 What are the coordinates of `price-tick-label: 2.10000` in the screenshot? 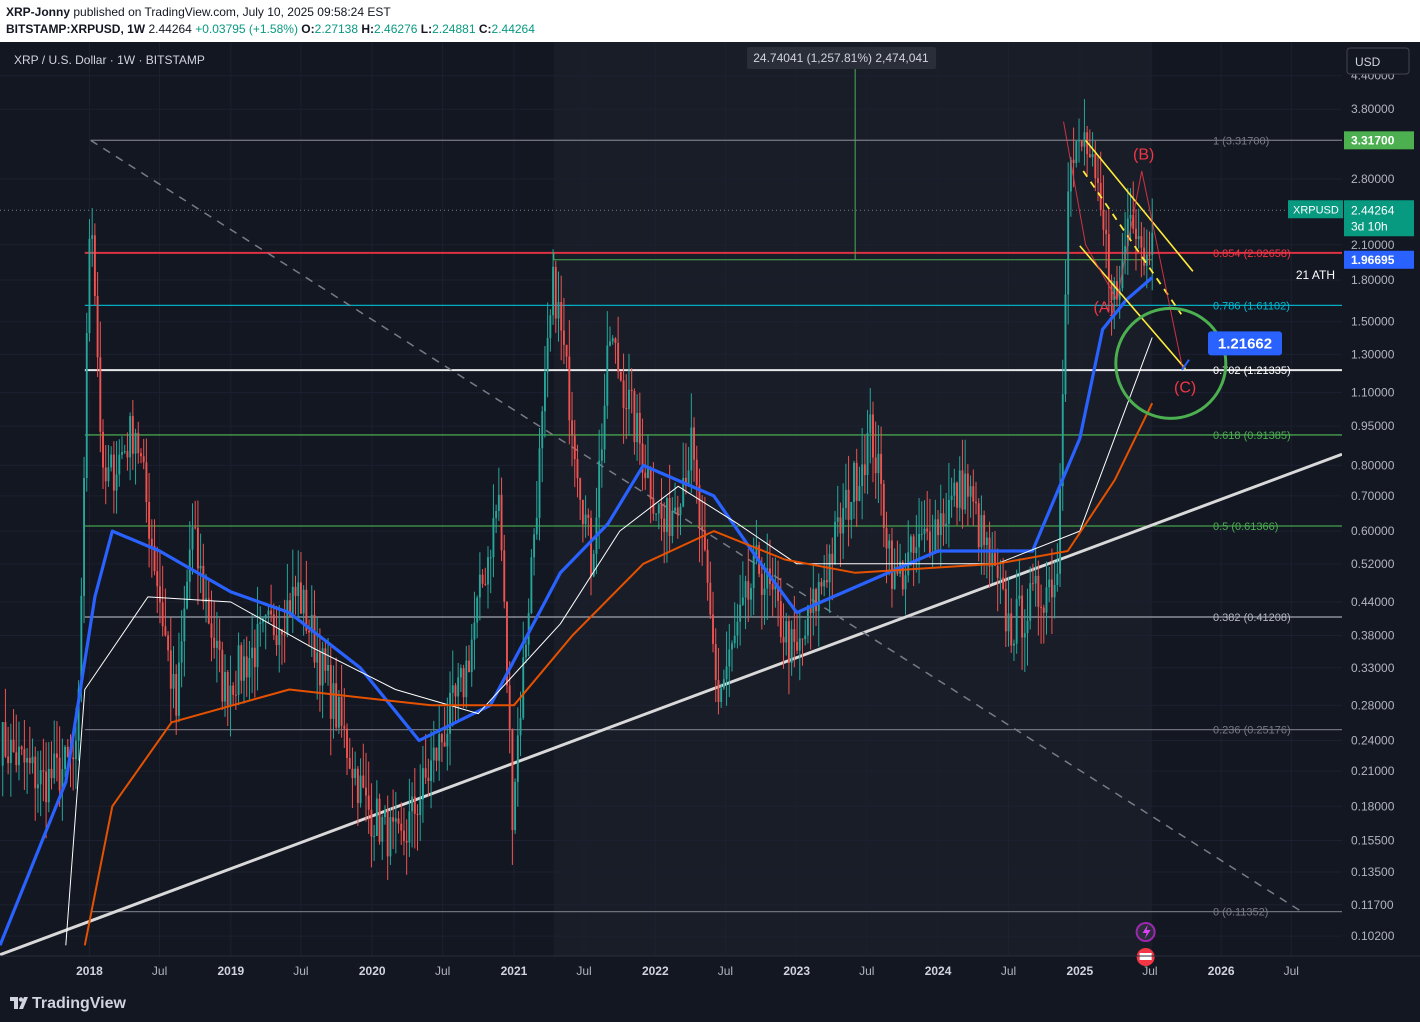 It's located at (1373, 245).